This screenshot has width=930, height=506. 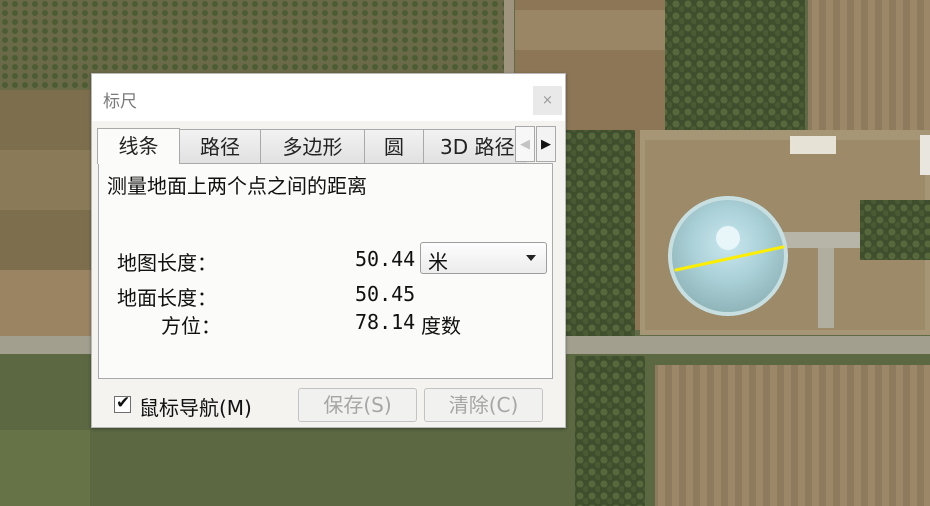 What do you see at coordinates (357, 405) in the screenshot?
I see `save-button: 保存(S)` at bounding box center [357, 405].